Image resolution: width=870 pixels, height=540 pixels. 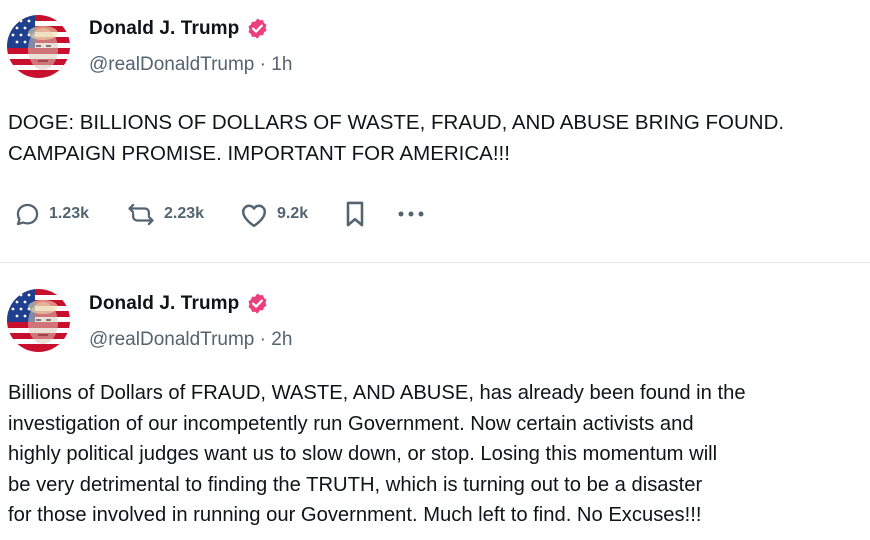 I want to click on post-time: 1h, so click(x=281, y=64).